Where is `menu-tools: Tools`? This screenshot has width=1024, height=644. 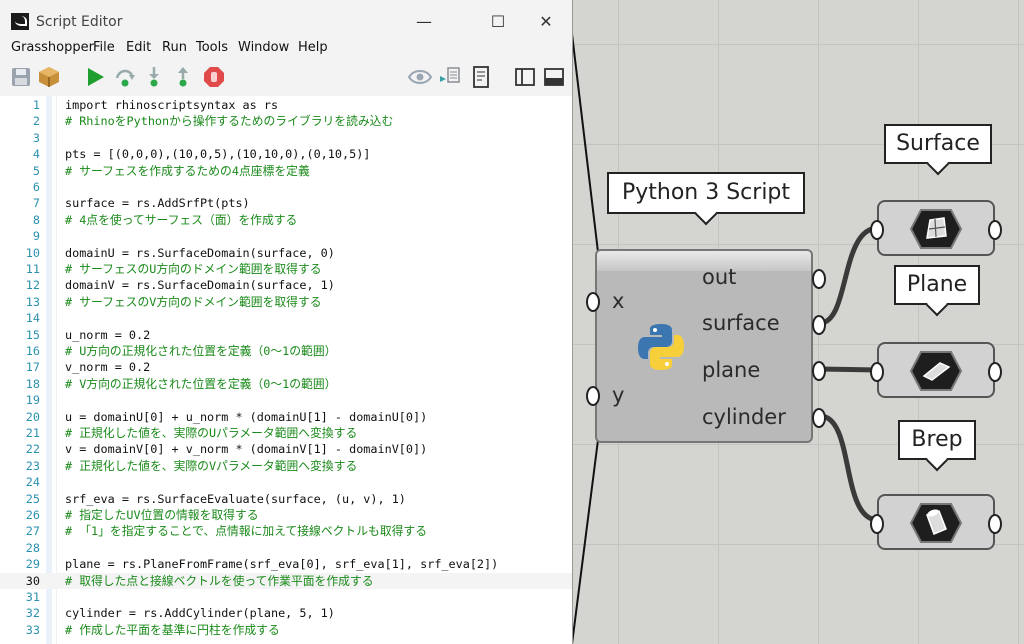 menu-tools: Tools is located at coordinates (212, 47).